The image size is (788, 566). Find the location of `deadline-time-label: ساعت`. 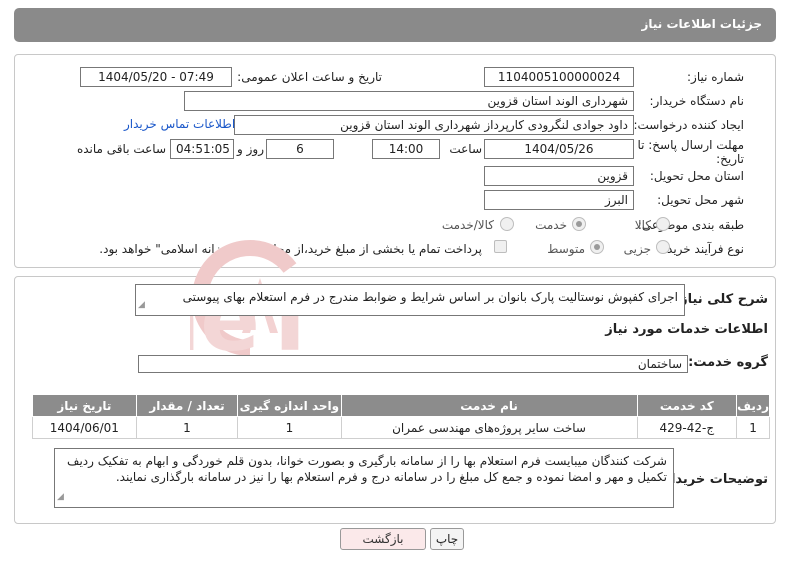

deadline-time-label: ساعت is located at coordinates (465, 149).